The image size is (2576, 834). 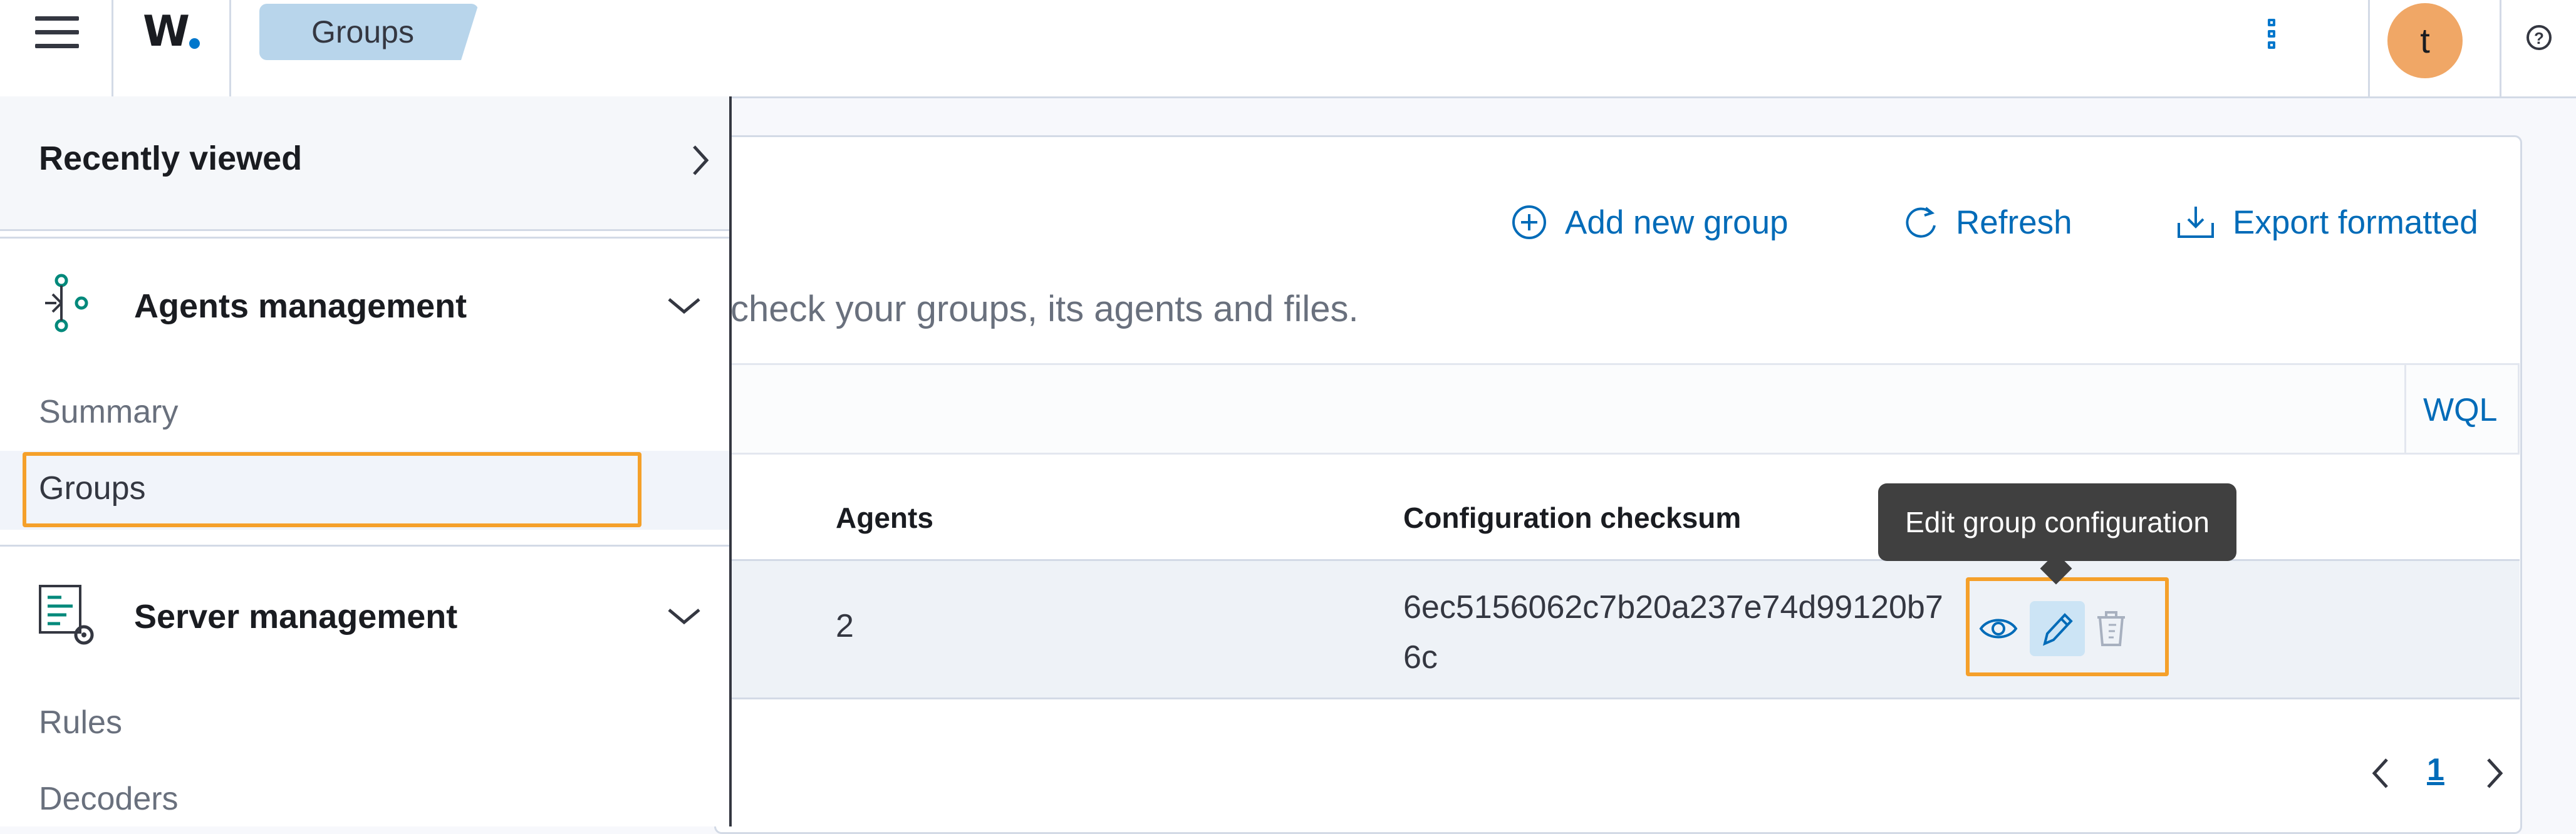 What do you see at coordinates (1572, 518) in the screenshot?
I see `column-header-checksum: Configuration checksum` at bounding box center [1572, 518].